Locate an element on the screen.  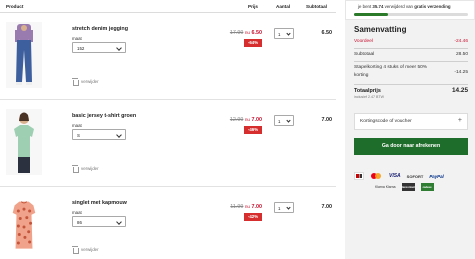
old-price: 17.99 is located at coordinates (236, 33).